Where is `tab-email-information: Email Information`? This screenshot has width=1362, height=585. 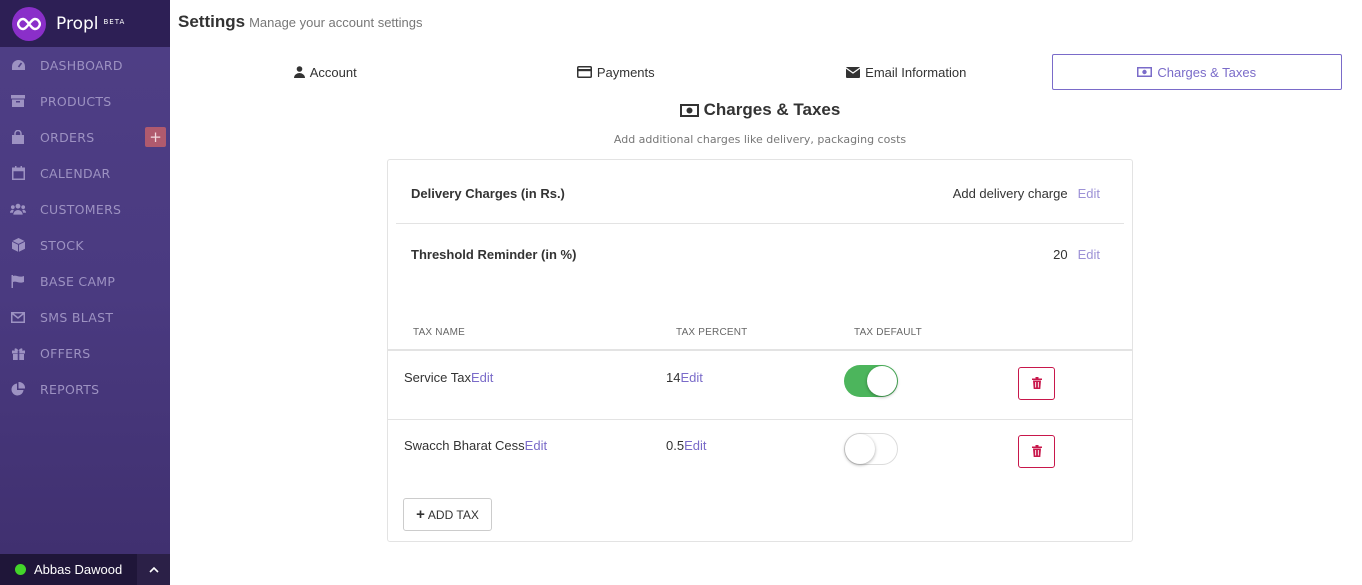 tab-email-information: Email Information is located at coordinates (906, 72).